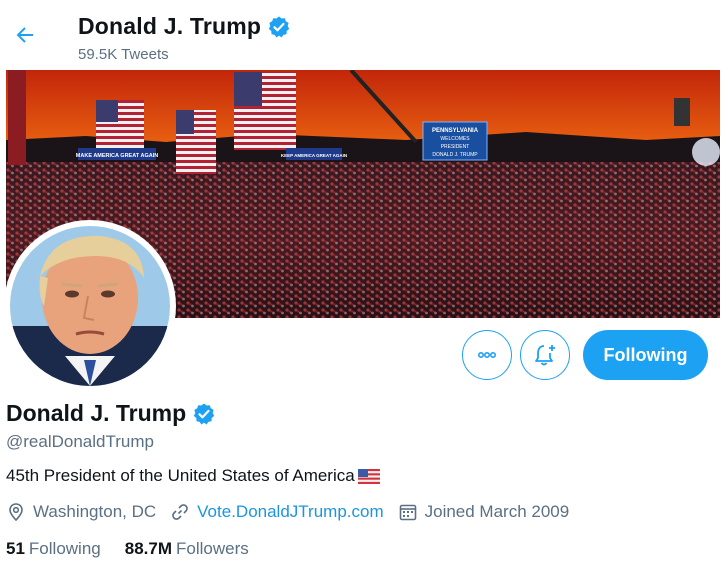  I want to click on profile-name: Donald J. Trump, so click(111, 413).